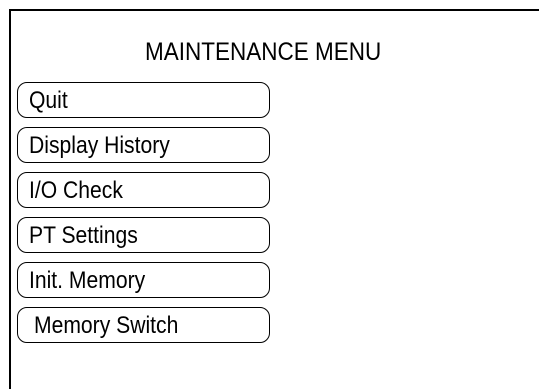 Image resolution: width=539 pixels, height=389 pixels. I want to click on memory-switch-button-label: Memory Switch, so click(106, 325).